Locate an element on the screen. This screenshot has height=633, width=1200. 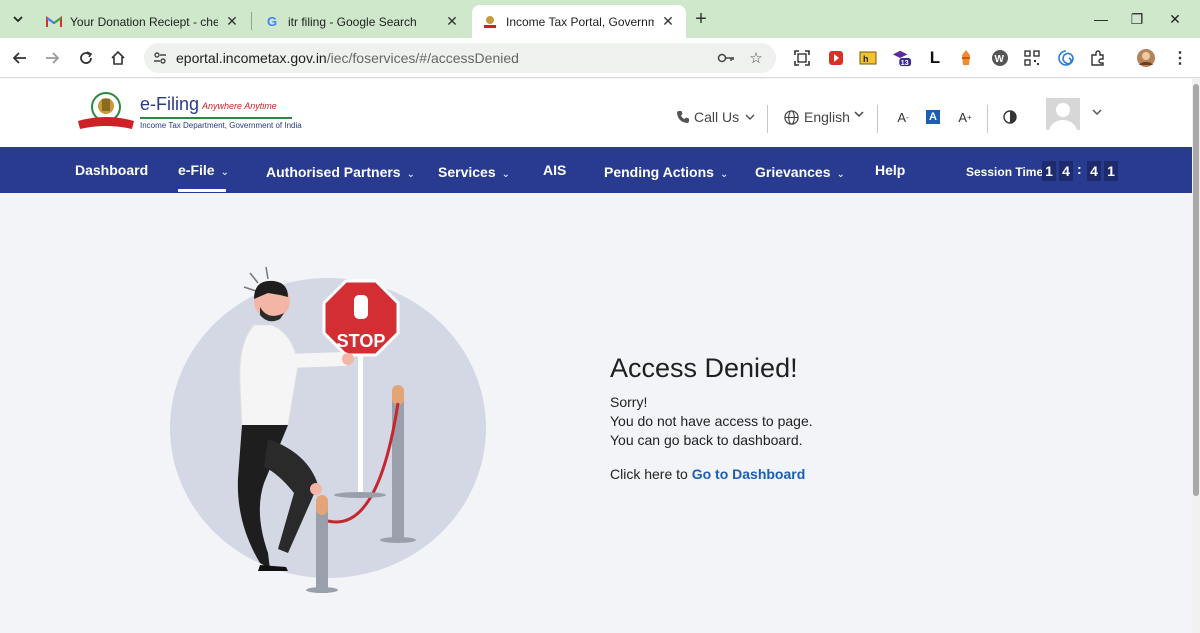
tab-title: itr filing - Google Search is located at coordinates (352, 21).